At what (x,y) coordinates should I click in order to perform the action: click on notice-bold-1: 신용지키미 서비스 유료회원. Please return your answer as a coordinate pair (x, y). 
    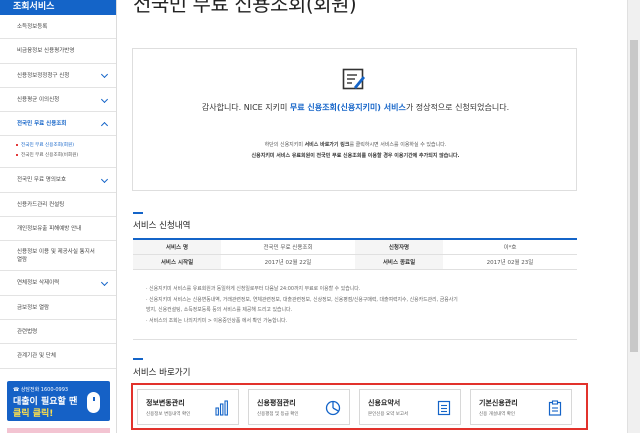
    Looking at the image, I should click on (281, 156).